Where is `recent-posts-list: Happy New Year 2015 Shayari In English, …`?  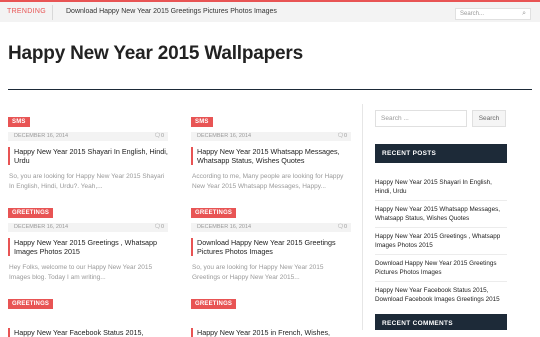
recent-posts-list: Happy New Year 2015 Shayari In English, … is located at coordinates (441, 245).